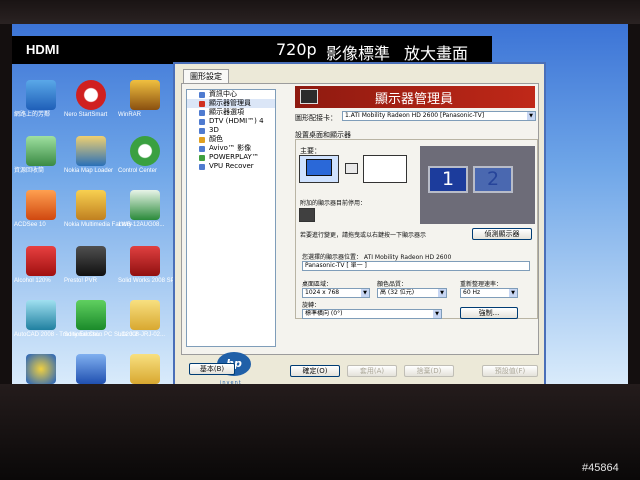  Describe the element at coordinates (377, 257) in the screenshot. I see `selected-display-label: 您選擇的顯示器位置： ATI Mobility Radeon HD 2600` at that location.